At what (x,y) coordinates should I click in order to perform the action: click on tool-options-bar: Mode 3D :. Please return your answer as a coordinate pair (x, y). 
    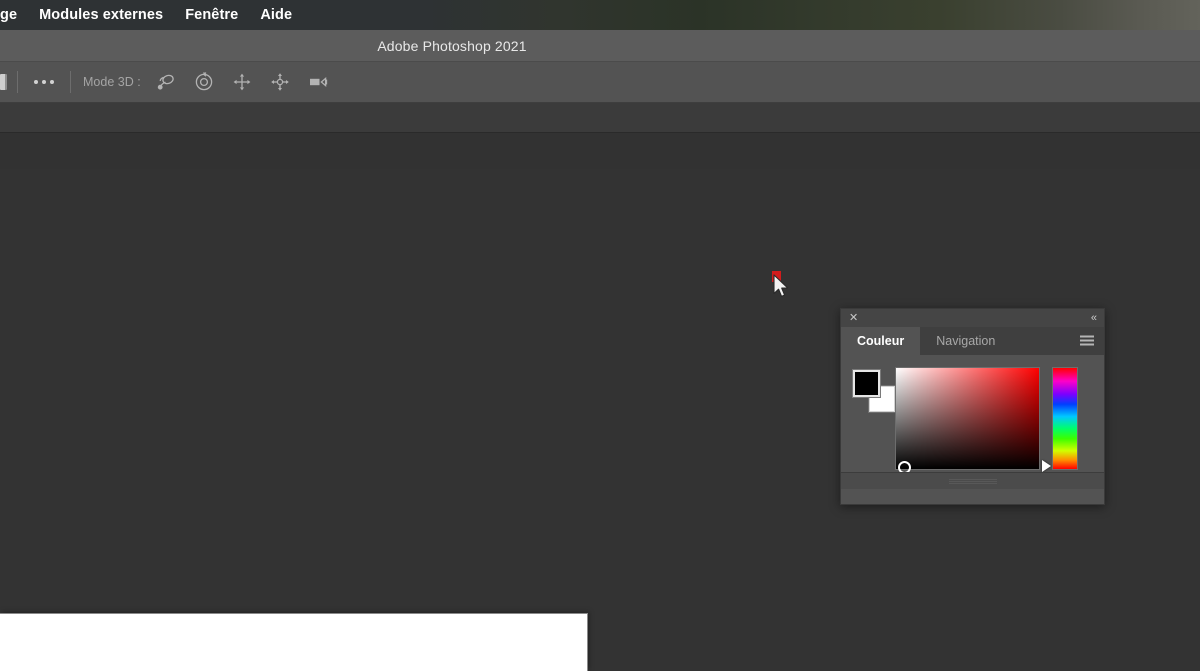
    Looking at the image, I should click on (600, 82).